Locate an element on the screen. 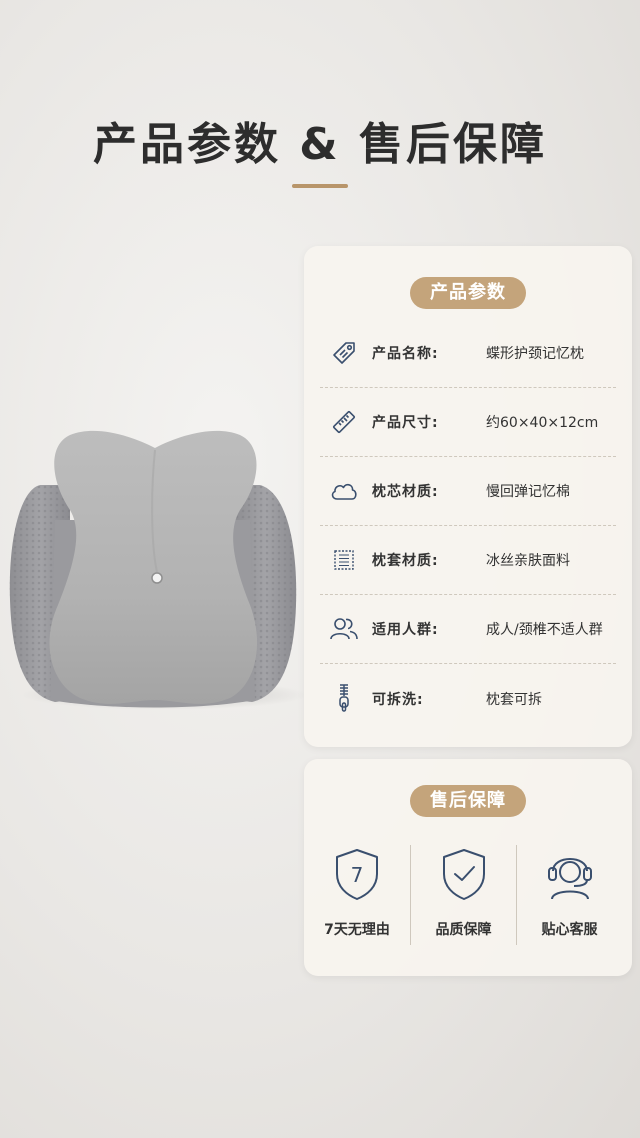 The width and height of the screenshot is (640, 1138). param-value: 蝶形护颈记忆枕 is located at coordinates (535, 354).